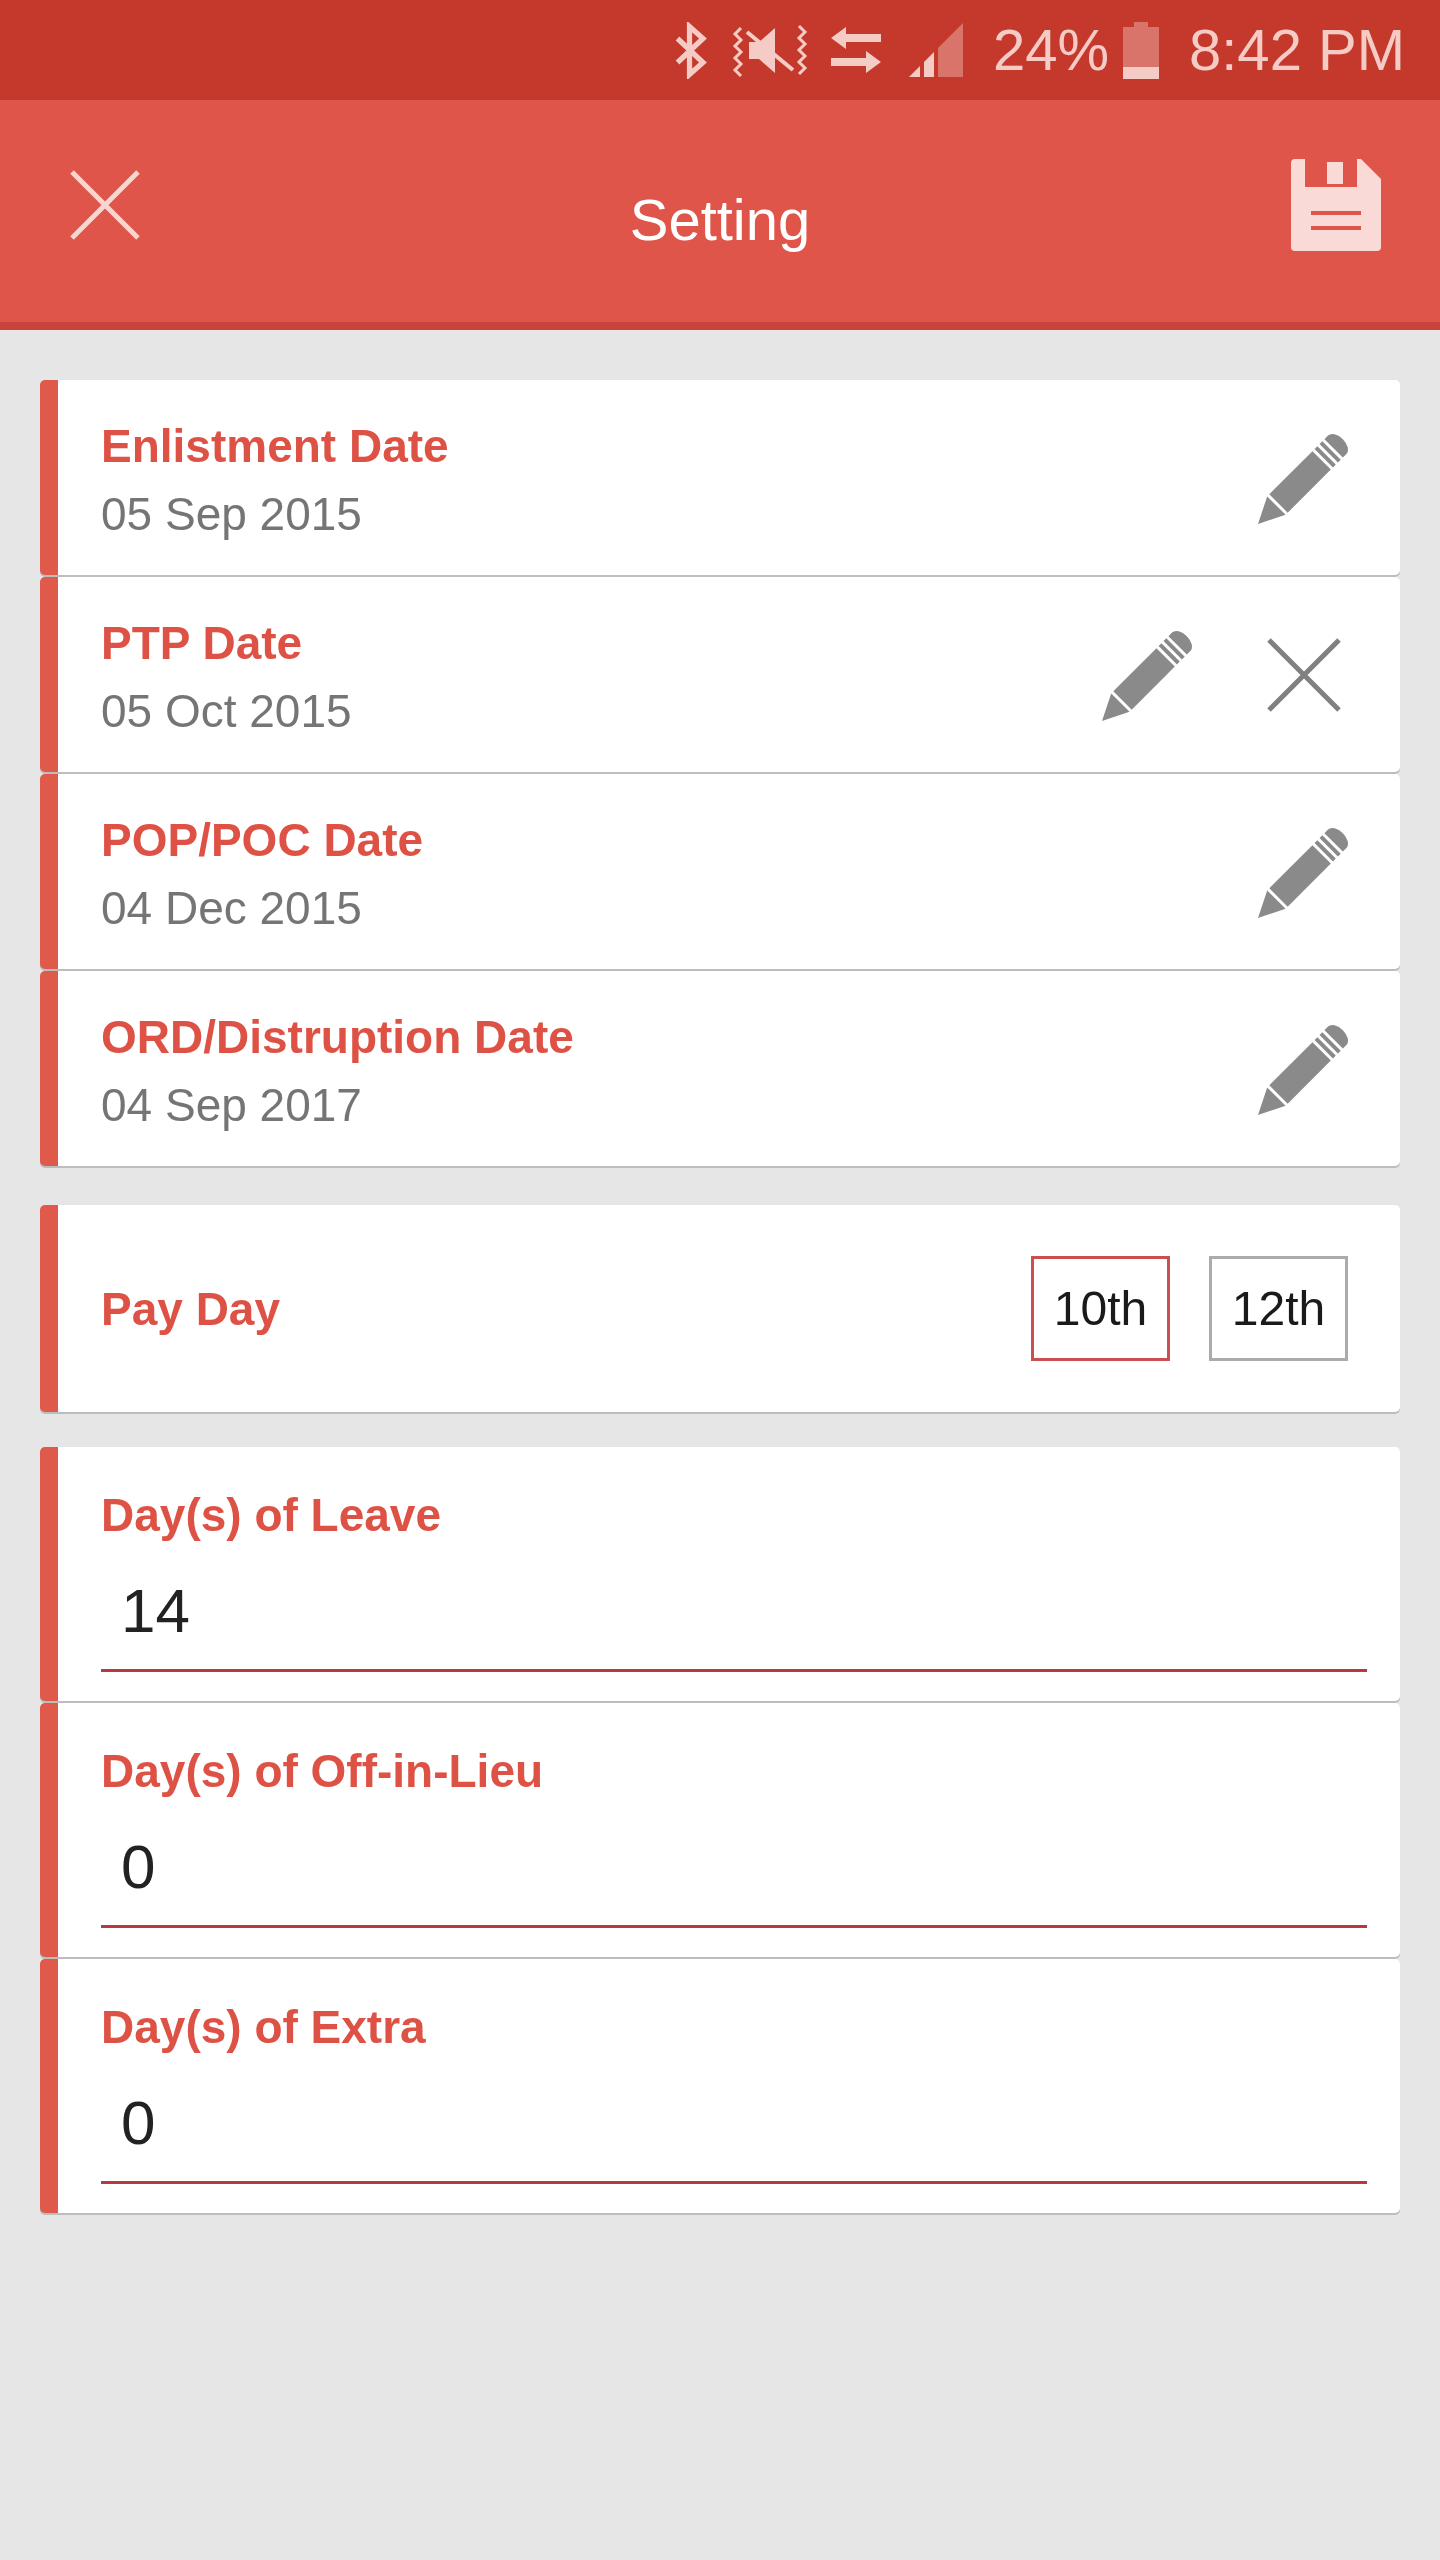  What do you see at coordinates (1297, 50) in the screenshot?
I see `status-time: 8:42 PM` at bounding box center [1297, 50].